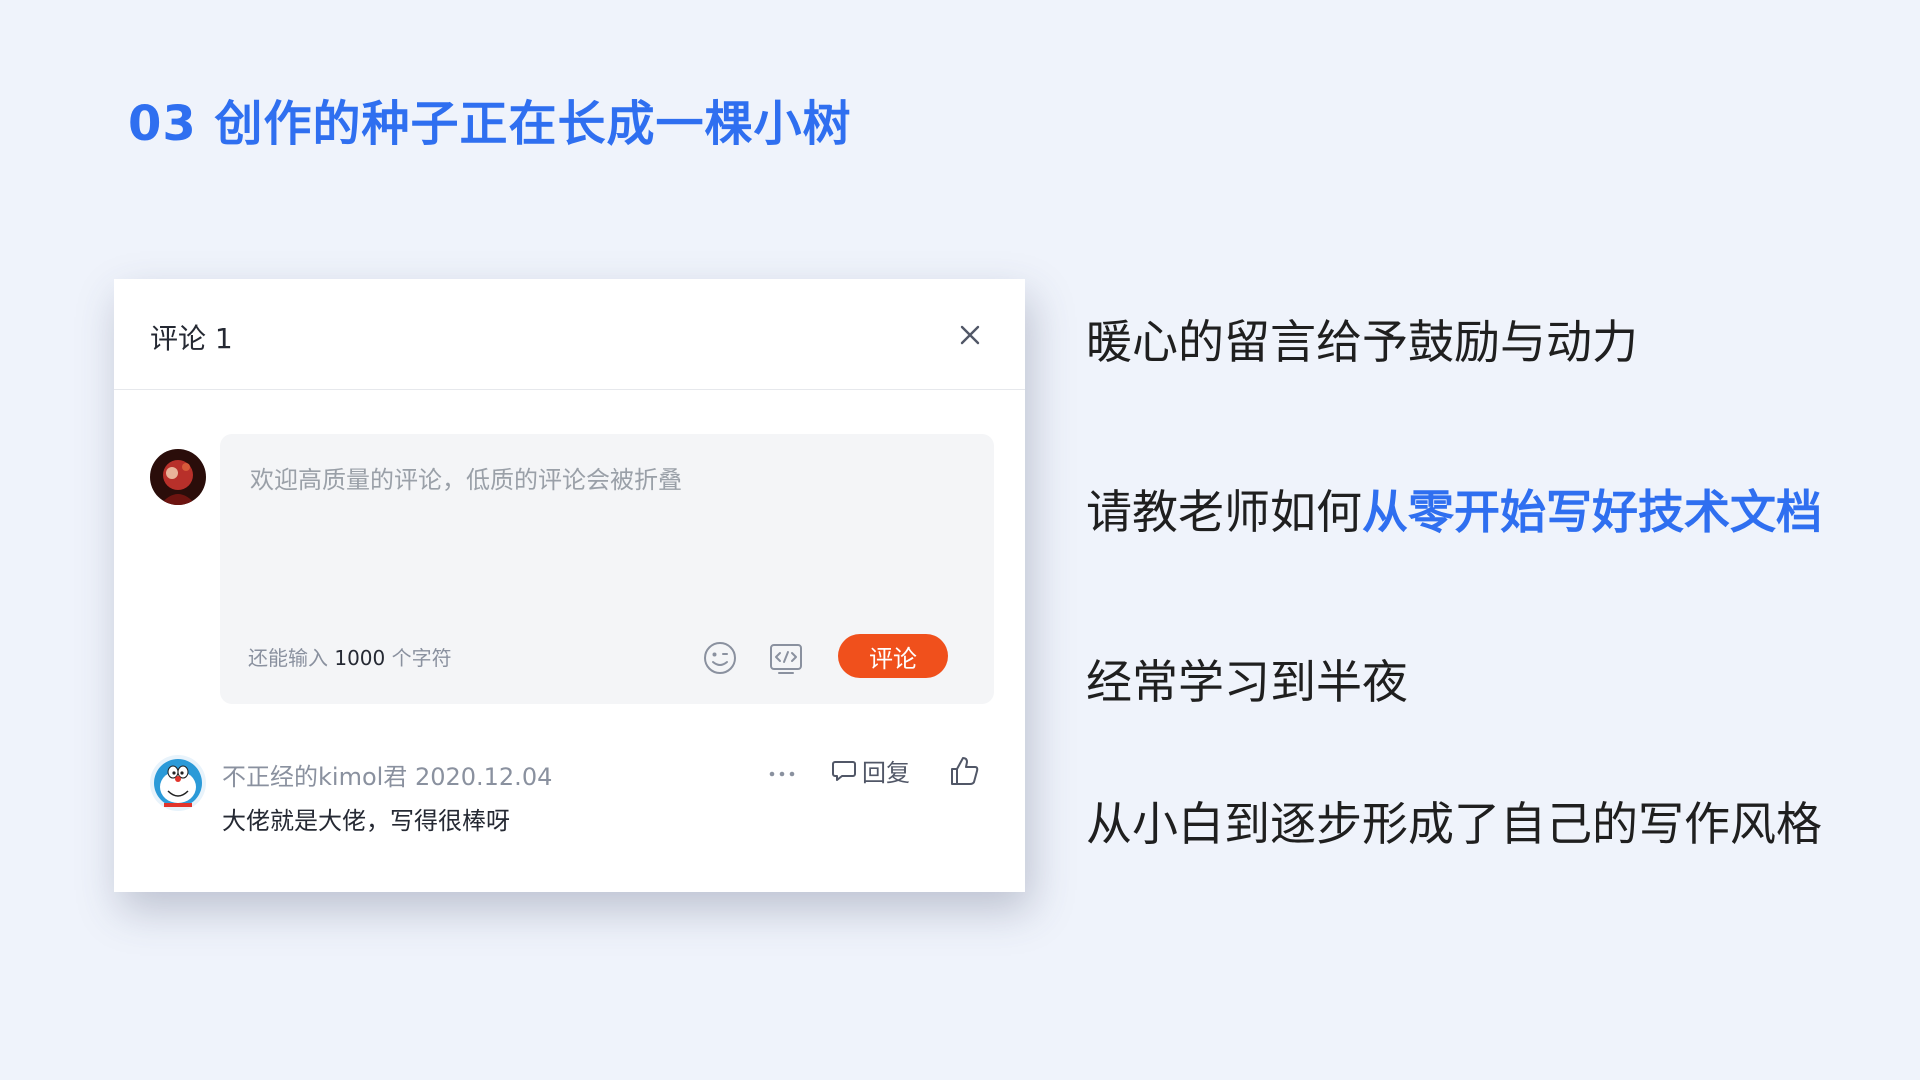  What do you see at coordinates (893, 656) in the screenshot?
I see `submit-comment-button: 评论` at bounding box center [893, 656].